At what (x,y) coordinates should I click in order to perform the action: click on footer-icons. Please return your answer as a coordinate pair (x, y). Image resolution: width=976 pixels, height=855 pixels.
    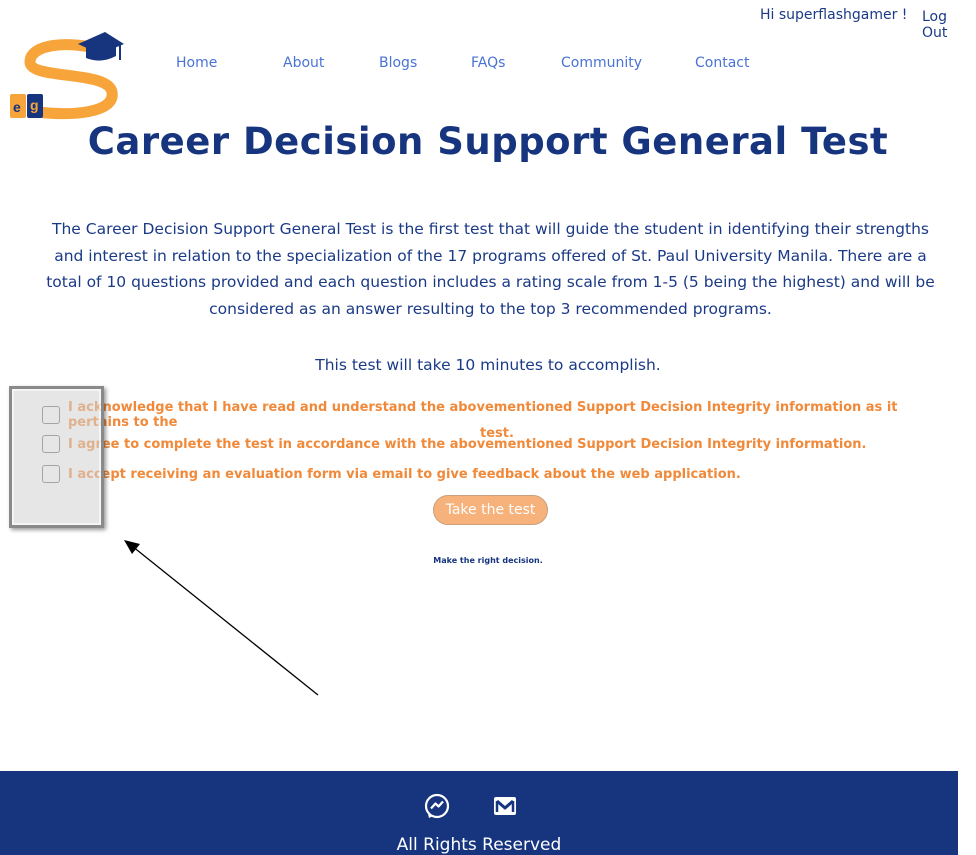
    Looking at the image, I should click on (471, 806).